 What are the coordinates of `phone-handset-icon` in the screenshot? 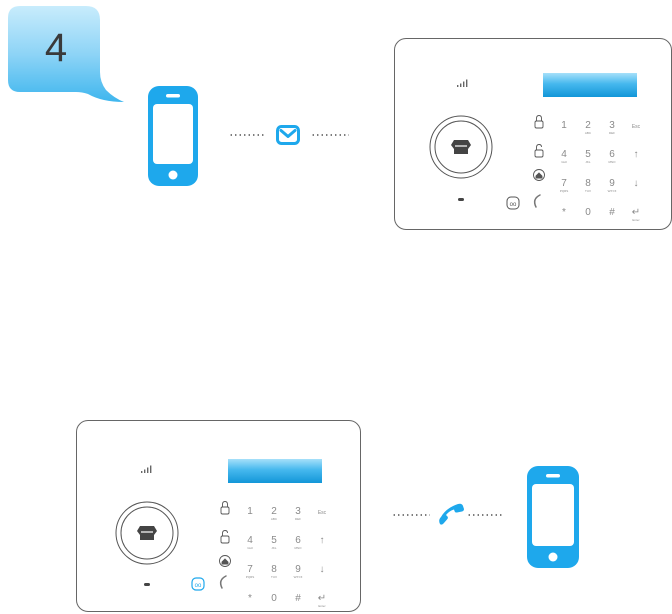 It's located at (451, 516).